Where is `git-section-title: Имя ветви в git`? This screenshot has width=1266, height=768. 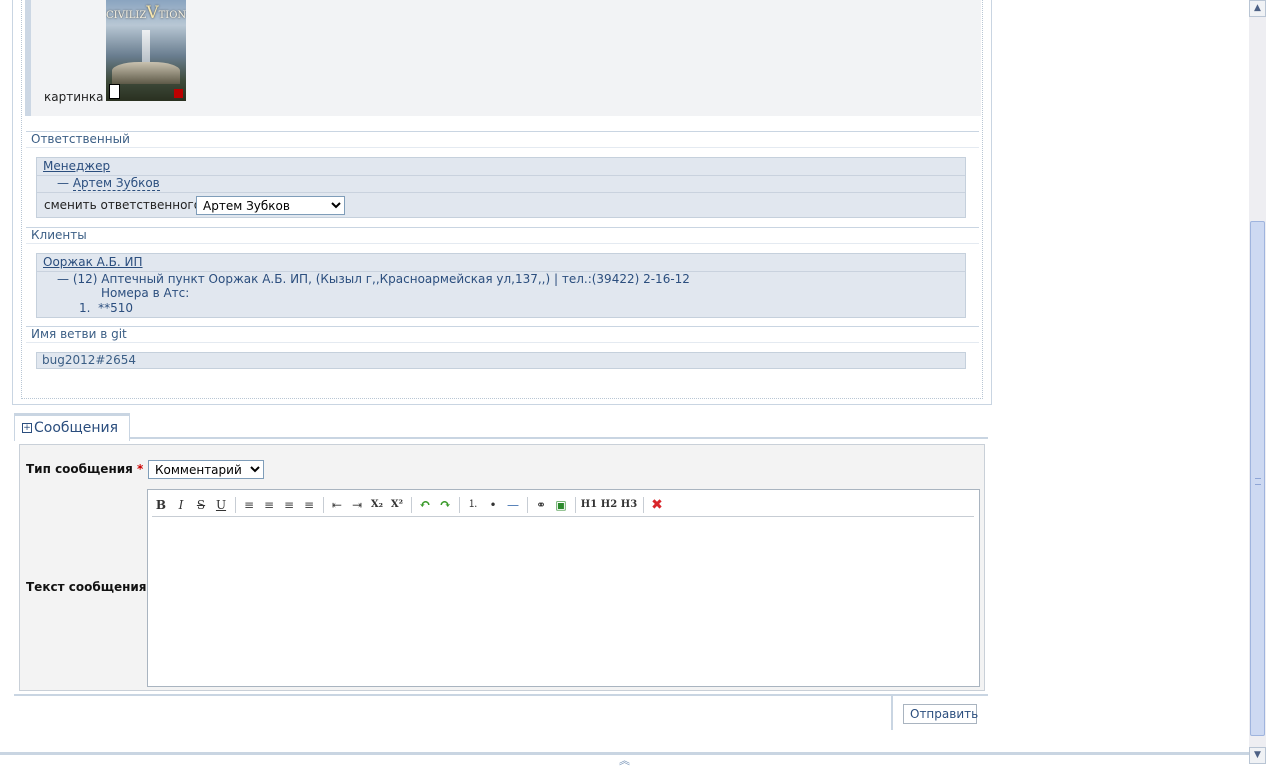 git-section-title: Имя ветви в git is located at coordinates (502, 334).